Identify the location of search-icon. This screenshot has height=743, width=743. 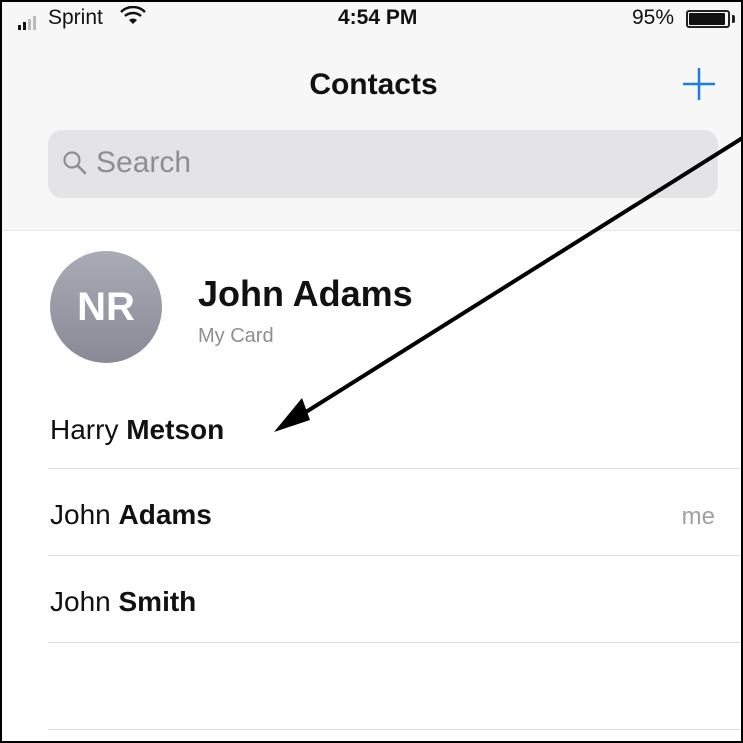
(75, 163).